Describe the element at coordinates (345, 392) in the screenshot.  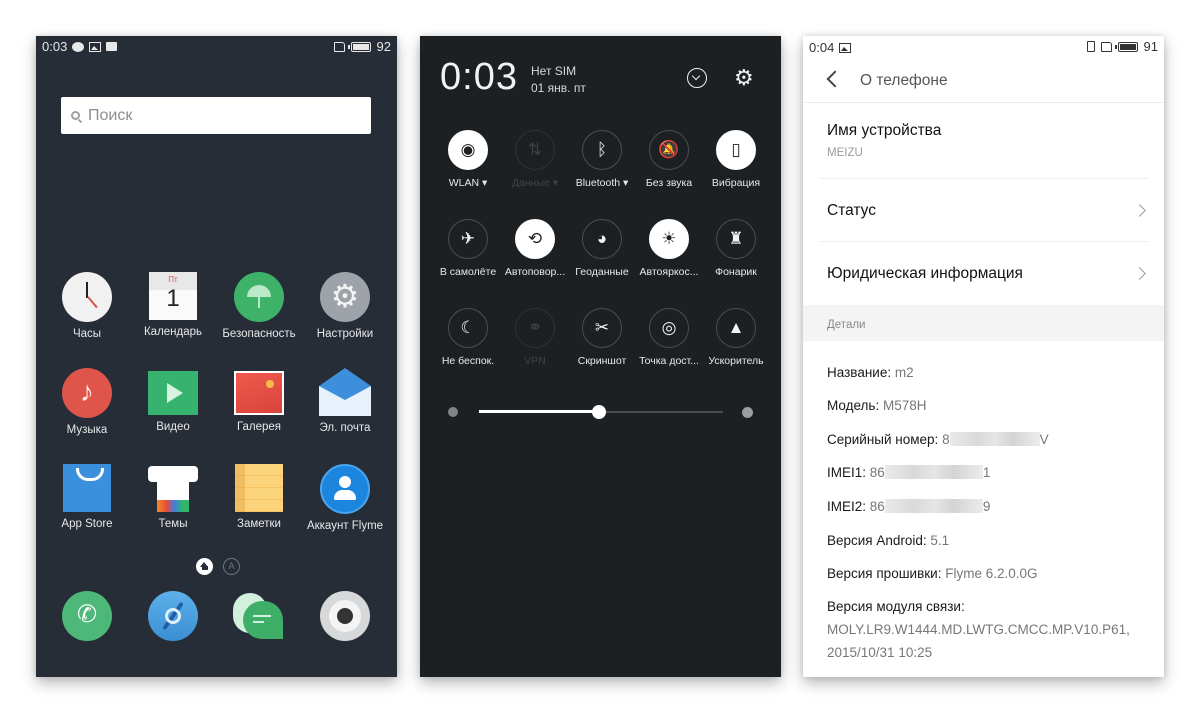
I see `email-icon` at that location.